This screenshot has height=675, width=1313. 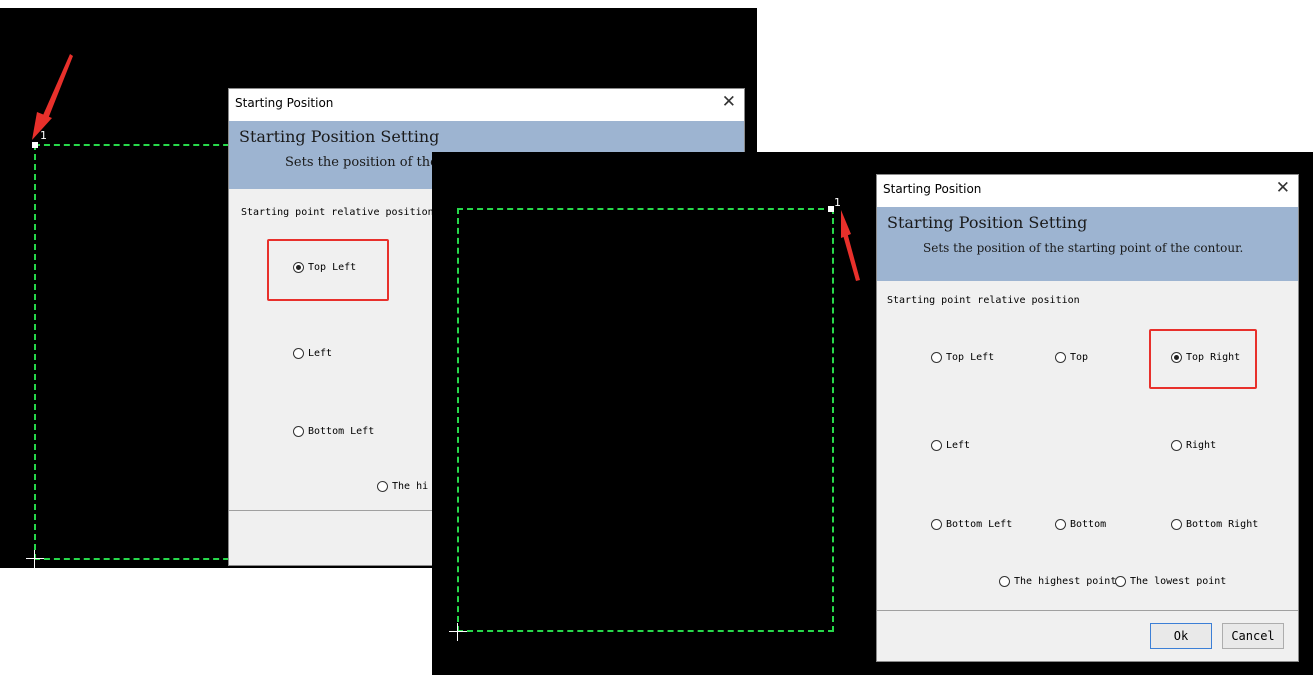 What do you see at coordinates (1201, 445) in the screenshot?
I see `radio-label: Right` at bounding box center [1201, 445].